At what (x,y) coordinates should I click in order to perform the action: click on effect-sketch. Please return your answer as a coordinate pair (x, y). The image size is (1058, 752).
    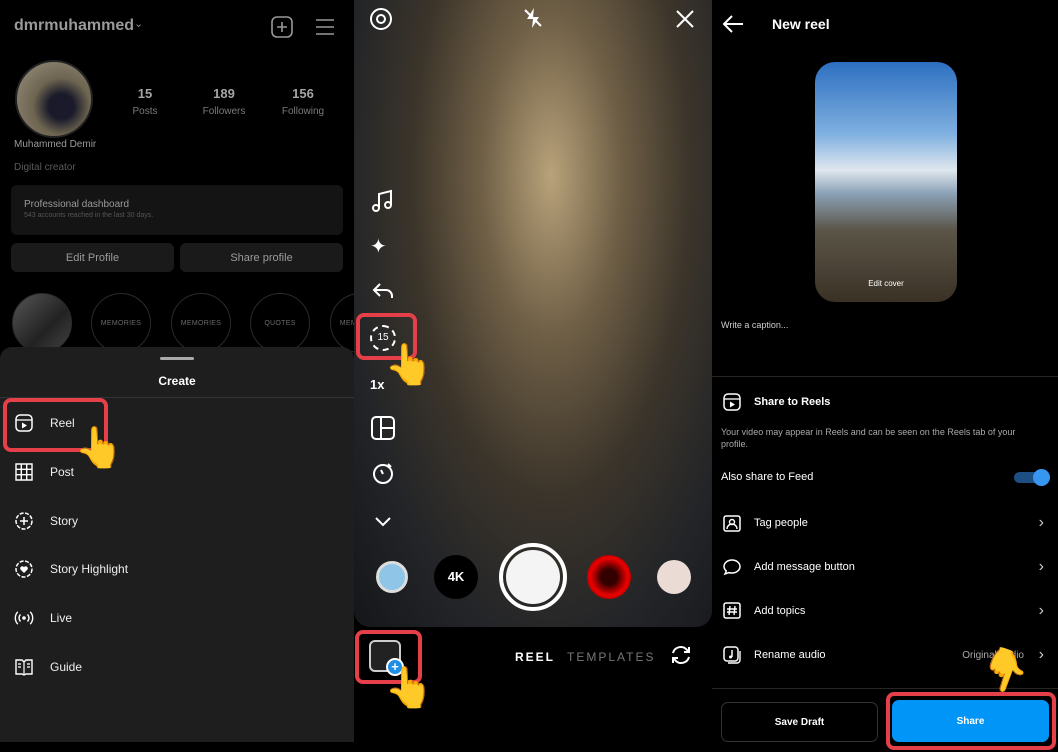
    Looking at the image, I should click on (674, 577).